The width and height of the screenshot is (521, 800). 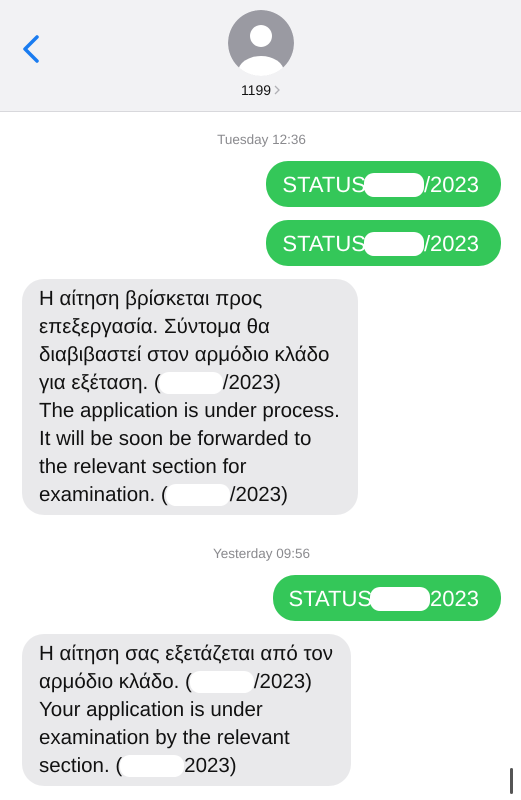 I want to click on message-text: επεξεργασία. Σύντομα θα, so click(x=155, y=327).